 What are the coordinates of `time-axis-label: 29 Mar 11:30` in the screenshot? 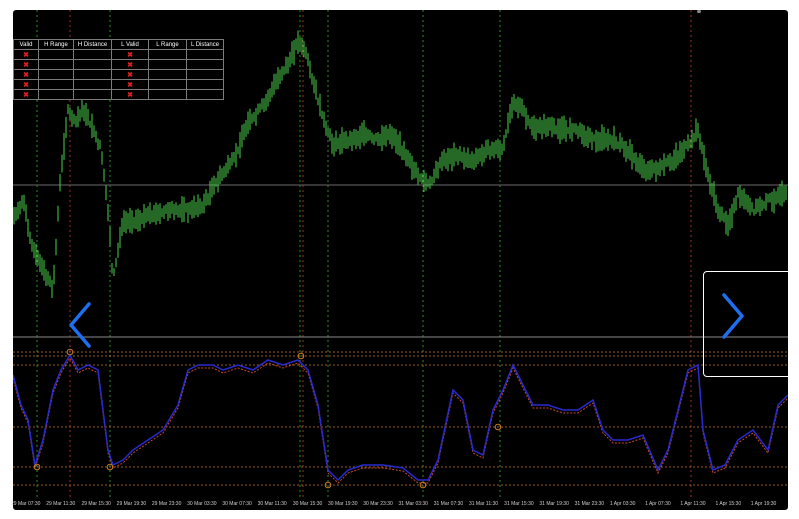 It's located at (61, 504).